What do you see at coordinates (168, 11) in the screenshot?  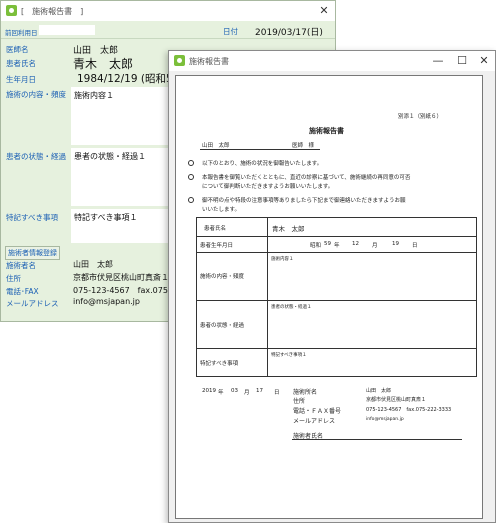 I see `input-window-titlebar: [ 施術報告書 ] ✕` at bounding box center [168, 11].